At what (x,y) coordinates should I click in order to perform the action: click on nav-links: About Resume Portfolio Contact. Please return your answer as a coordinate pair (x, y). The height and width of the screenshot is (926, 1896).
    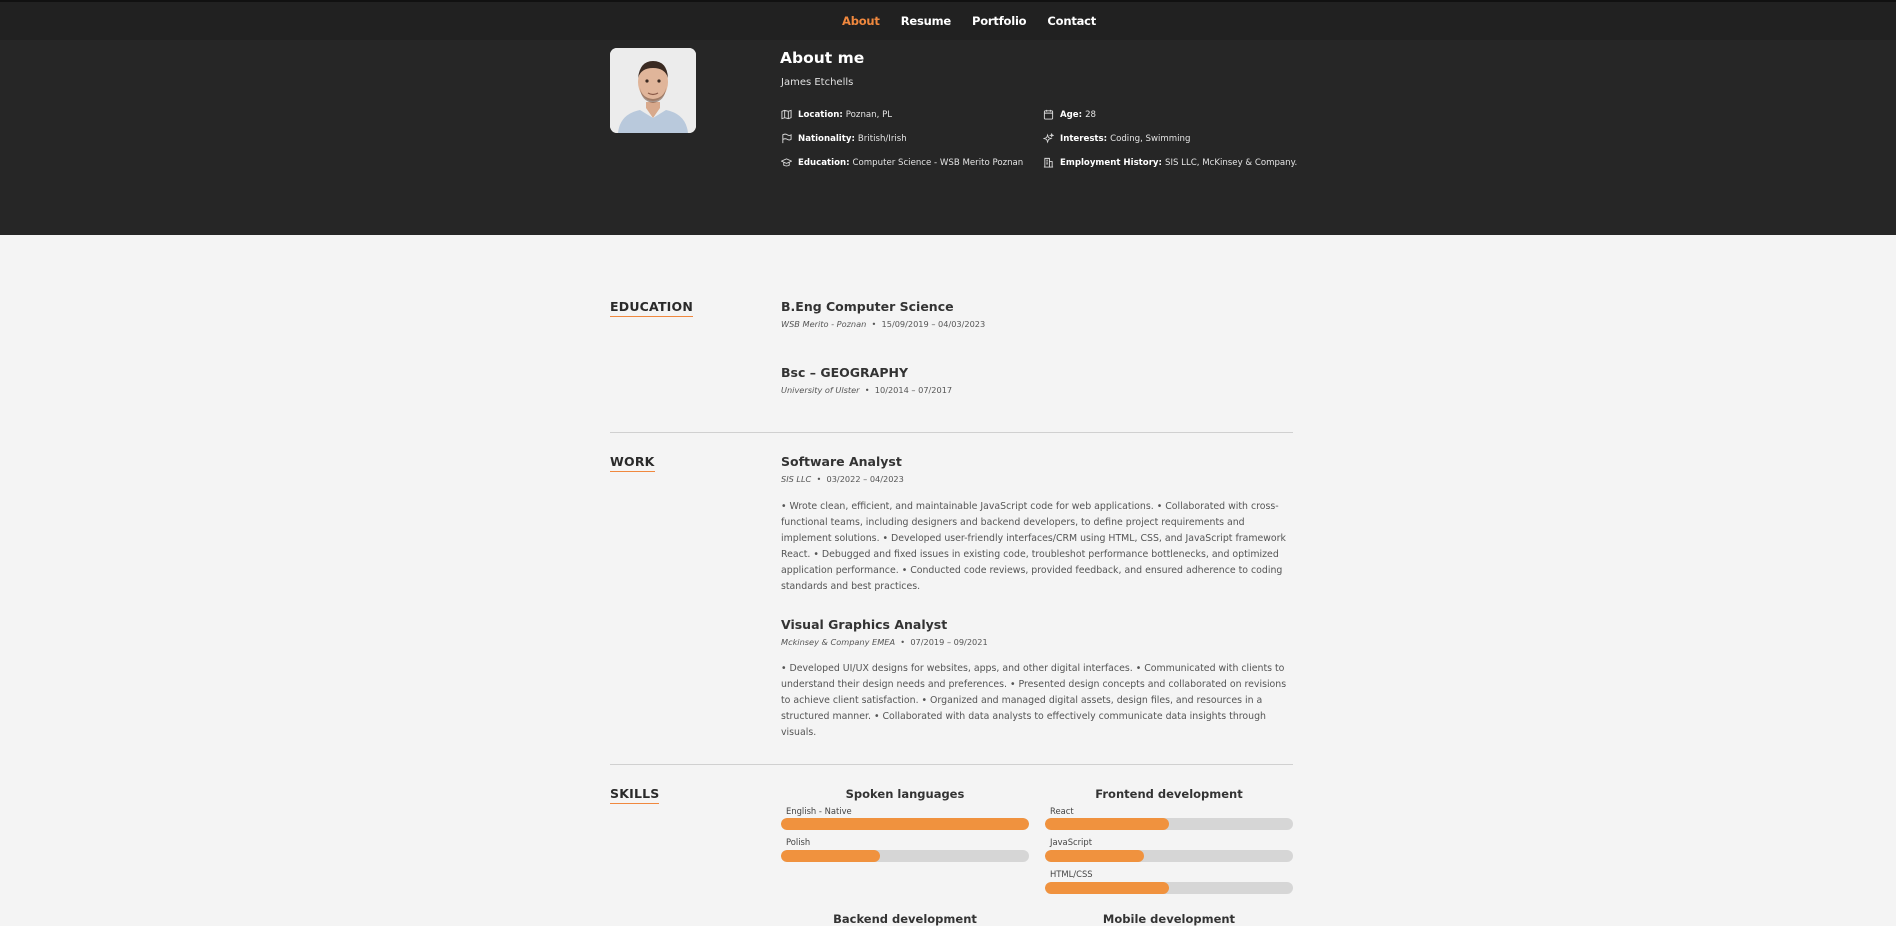
    Looking at the image, I should click on (969, 21).